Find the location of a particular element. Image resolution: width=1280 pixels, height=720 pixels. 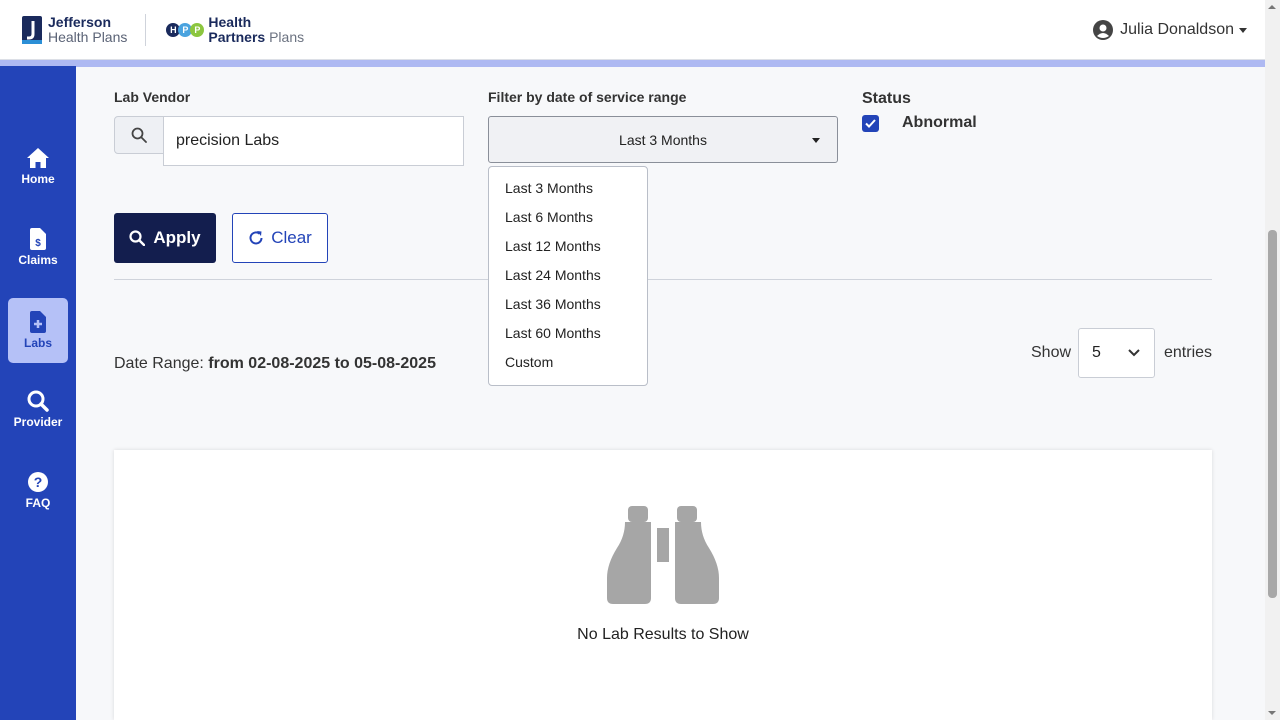

claims-icon: $ is located at coordinates (38, 239).